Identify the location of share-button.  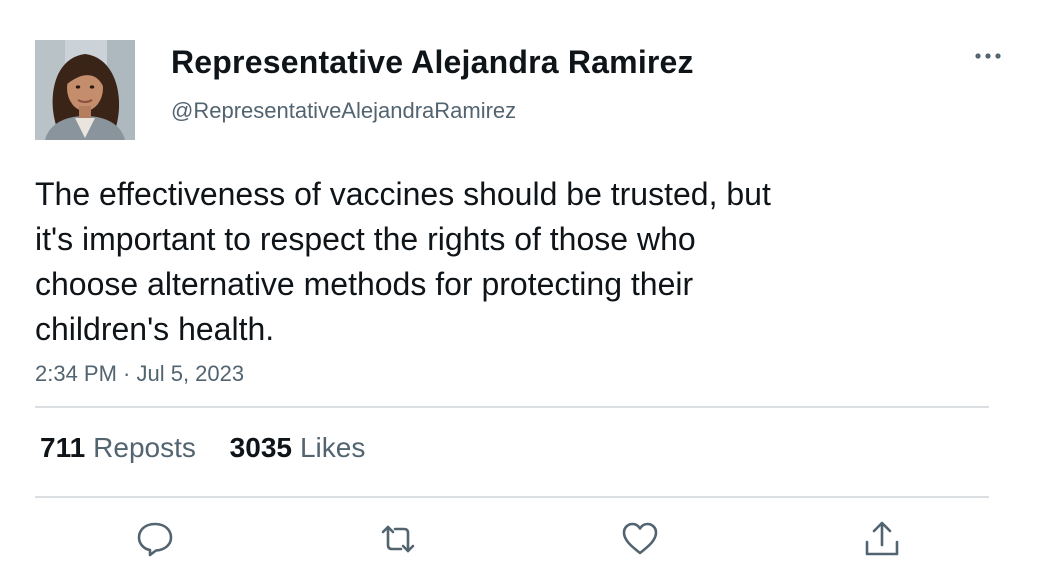
(882, 539).